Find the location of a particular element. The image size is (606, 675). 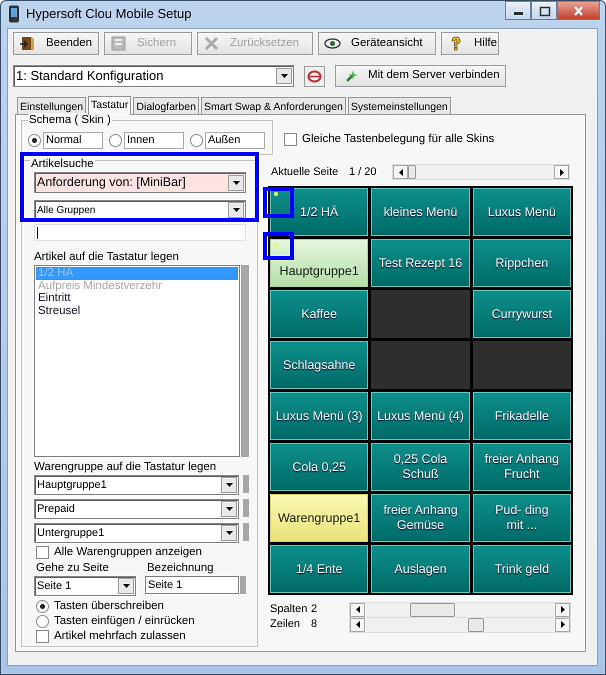

dropdown: Seite 1 is located at coordinates (85, 586).